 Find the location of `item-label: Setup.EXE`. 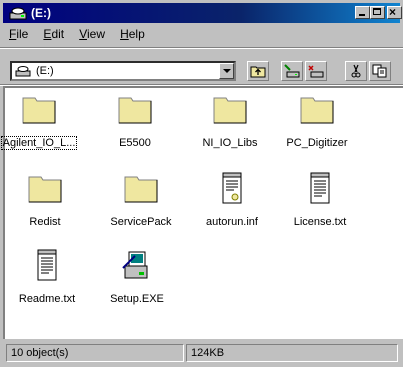

item-label: Setup.EXE is located at coordinates (137, 299).